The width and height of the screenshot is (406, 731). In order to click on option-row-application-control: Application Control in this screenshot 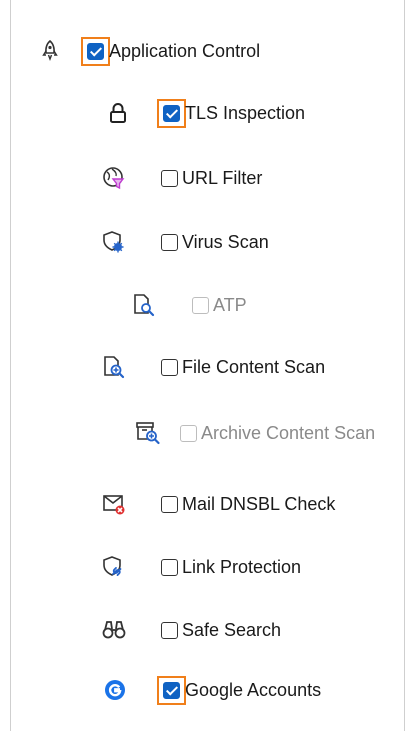, I will do `click(200, 51)`.